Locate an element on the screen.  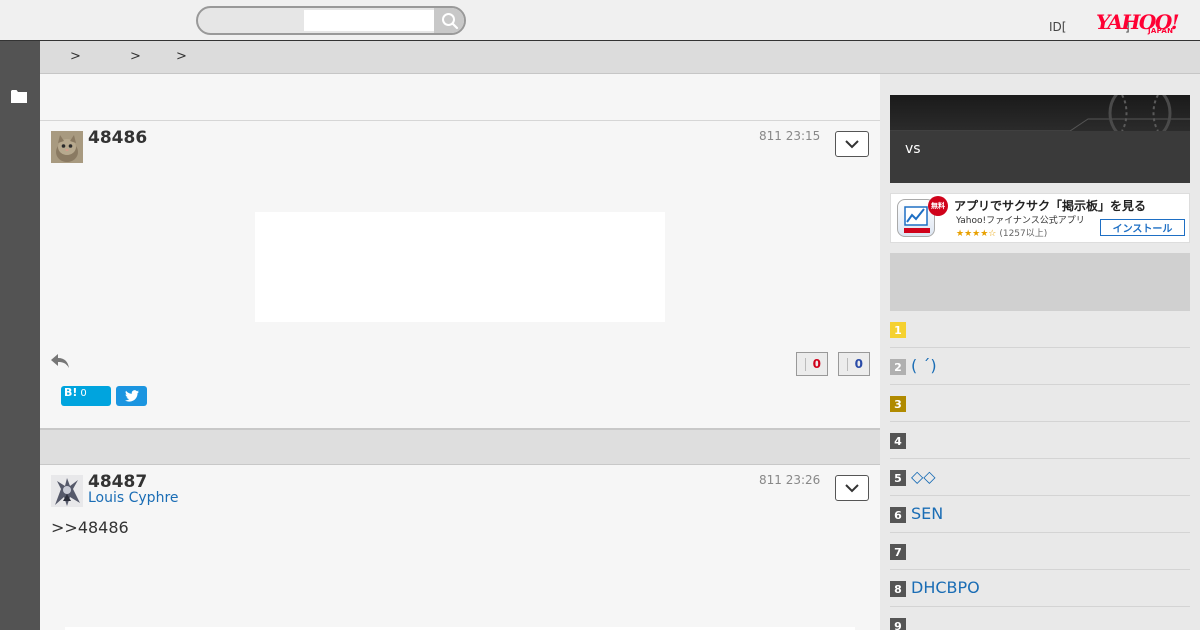
sidebar-placeholder is located at coordinates (1040, 282).